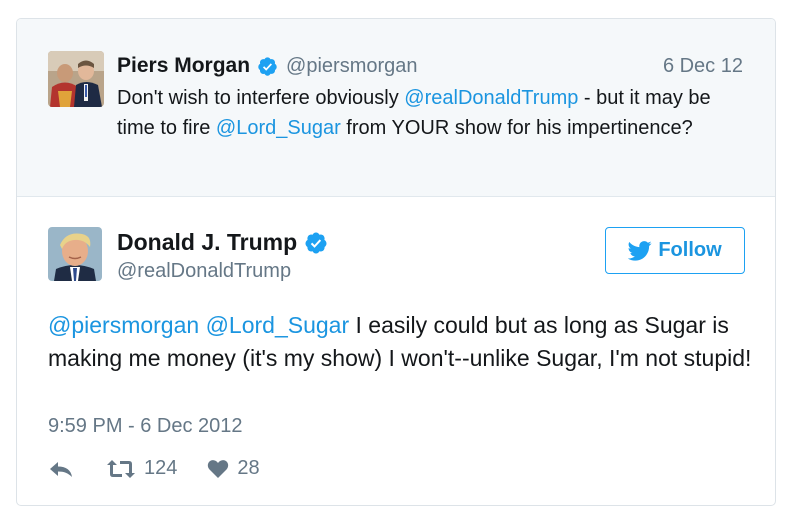 The width and height of the screenshot is (798, 530). Describe the element at coordinates (703, 66) in the screenshot. I see `quoted-tweet-date: 6 Dec 12` at that location.